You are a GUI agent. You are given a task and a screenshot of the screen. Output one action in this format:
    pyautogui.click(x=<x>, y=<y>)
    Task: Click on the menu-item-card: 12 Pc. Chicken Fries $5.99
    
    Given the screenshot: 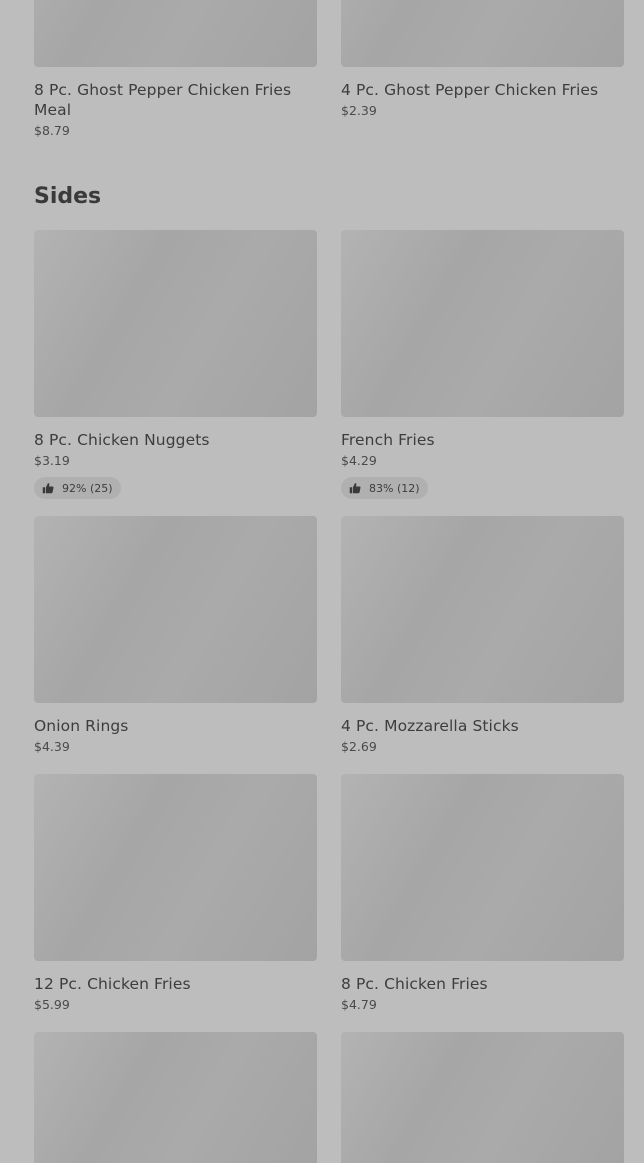 What is the action you would take?
    pyautogui.click(x=175, y=893)
    